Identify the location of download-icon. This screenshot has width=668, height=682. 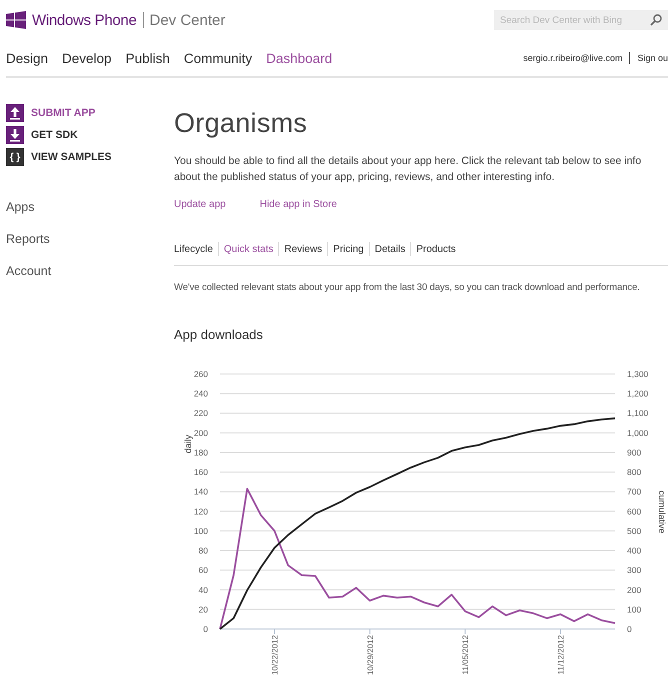
(15, 135).